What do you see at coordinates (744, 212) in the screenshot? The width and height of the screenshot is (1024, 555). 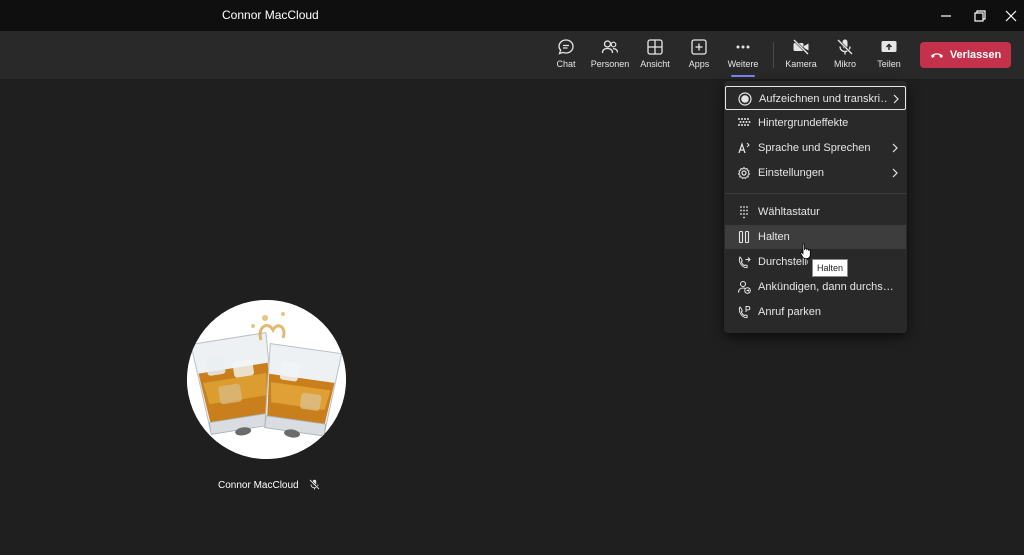 I see `dialpad-icon` at bounding box center [744, 212].